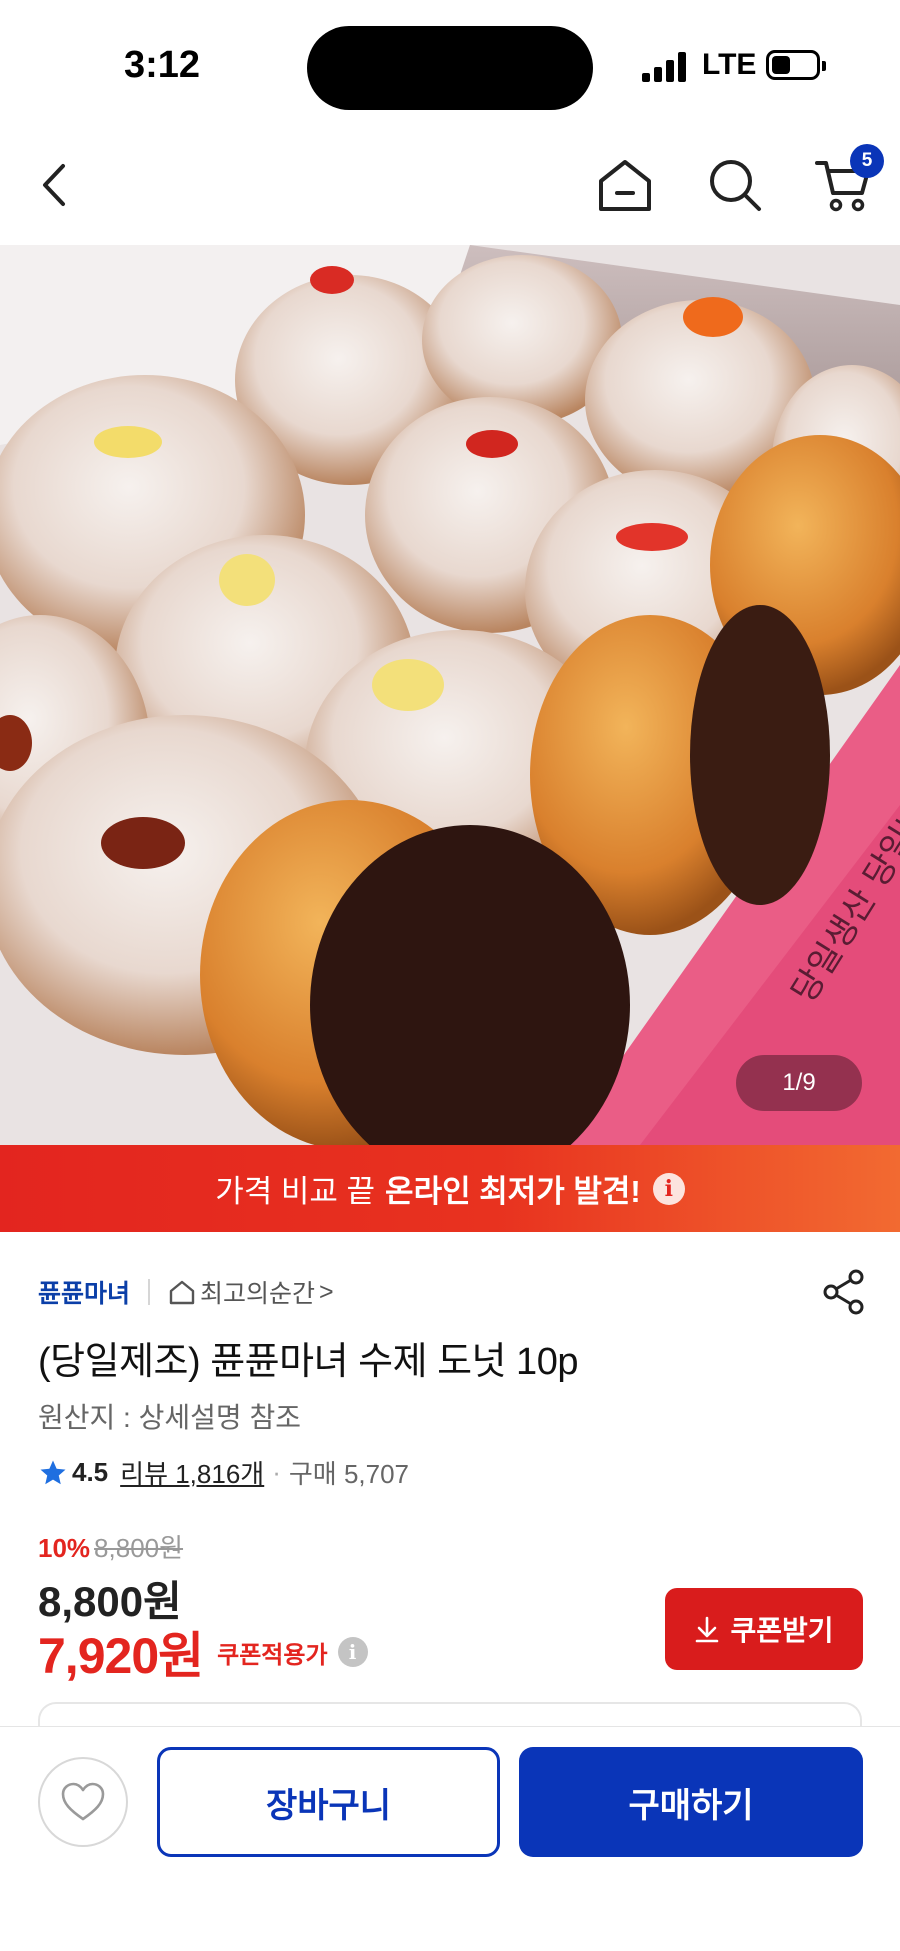  What do you see at coordinates (349, 1474) in the screenshot?
I see `purchase-count: 구매 5,707` at bounding box center [349, 1474].